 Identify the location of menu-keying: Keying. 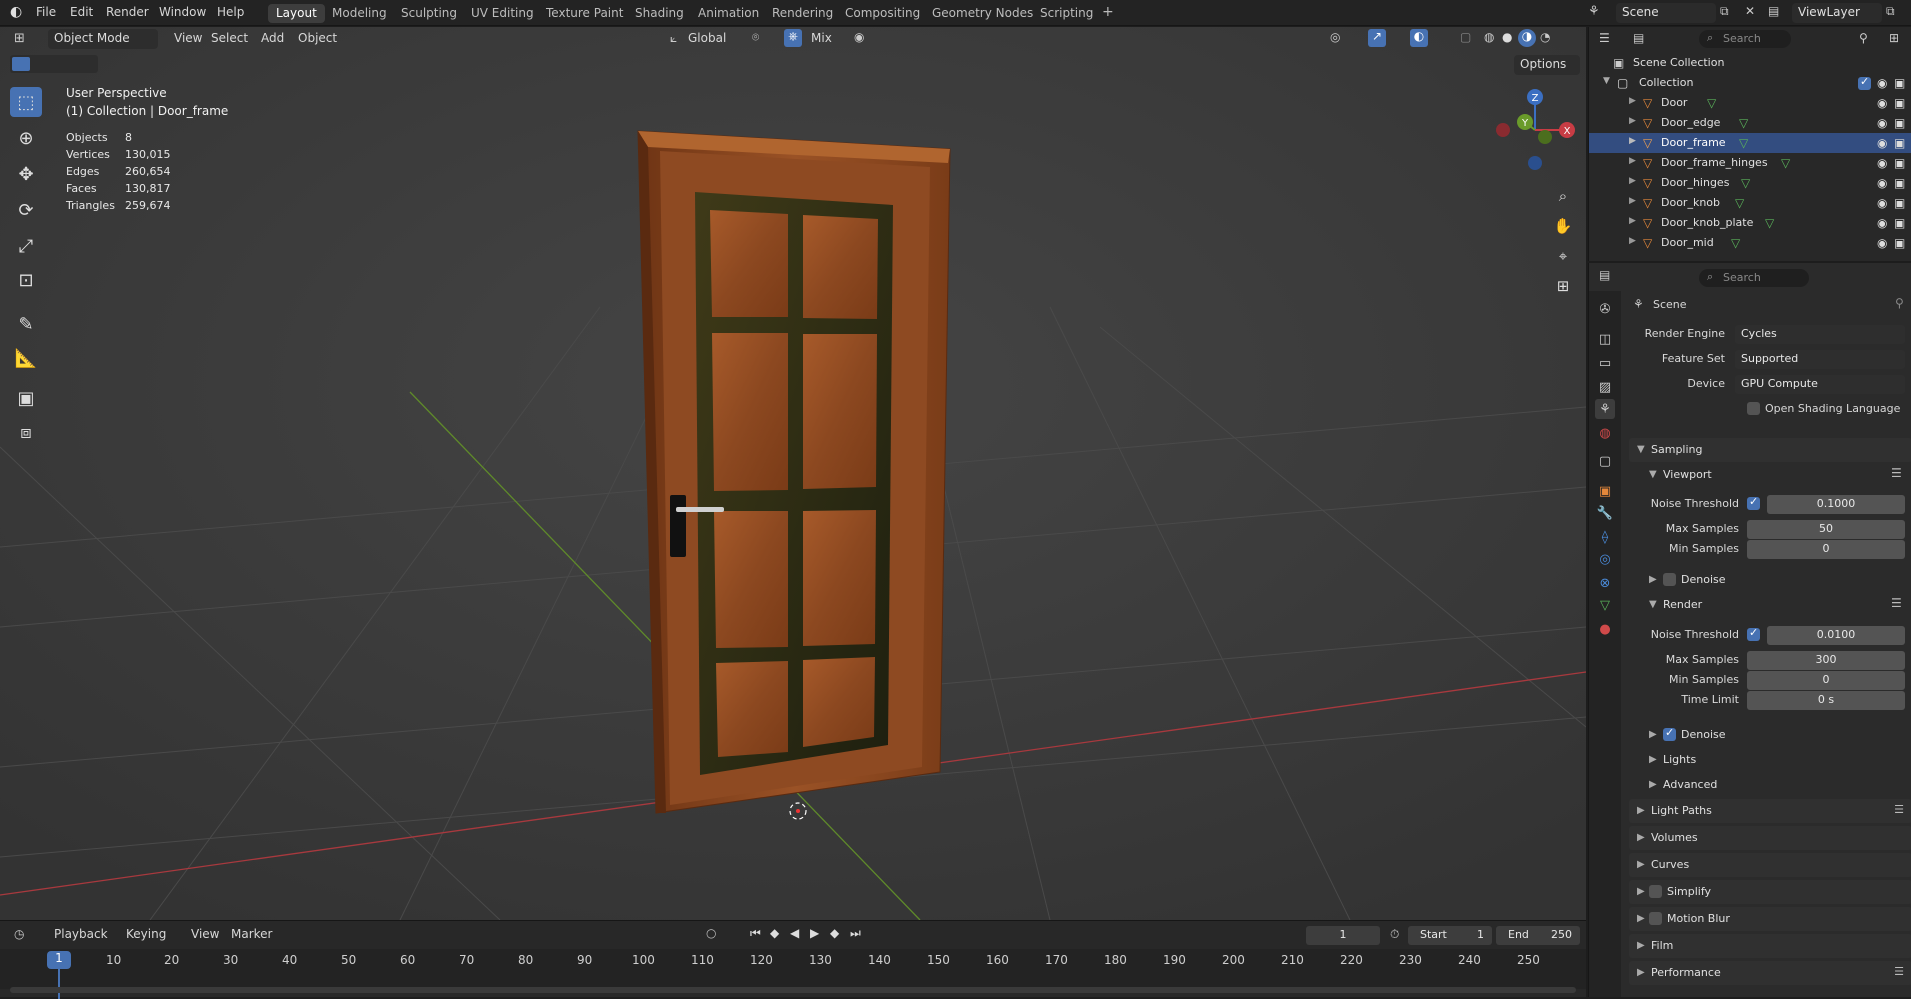
(146, 934).